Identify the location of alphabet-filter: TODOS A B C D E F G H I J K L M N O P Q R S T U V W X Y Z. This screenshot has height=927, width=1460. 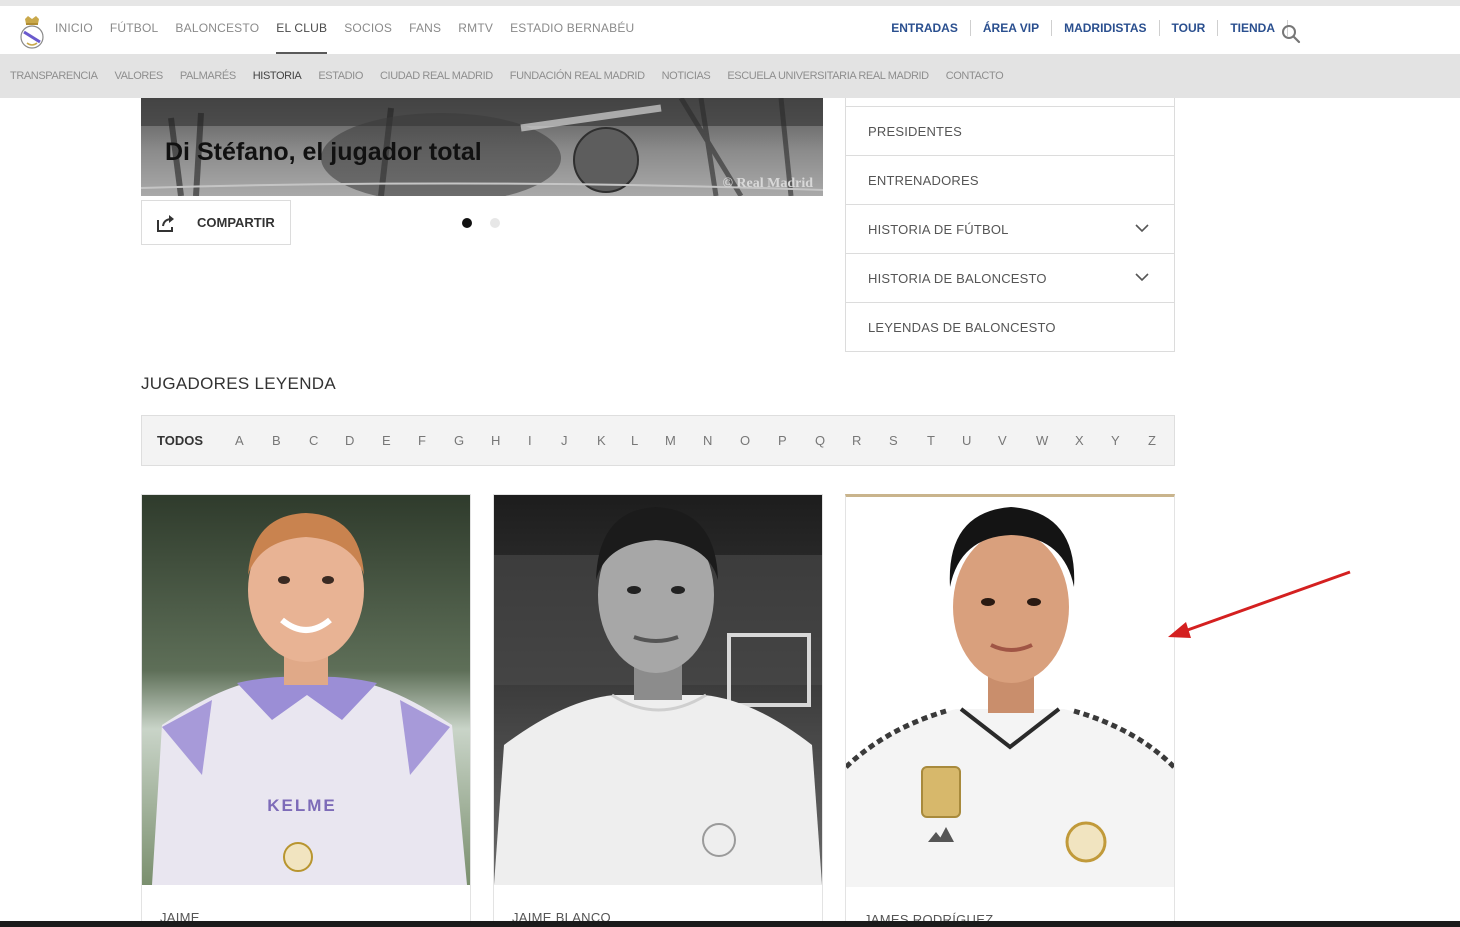
(658, 440).